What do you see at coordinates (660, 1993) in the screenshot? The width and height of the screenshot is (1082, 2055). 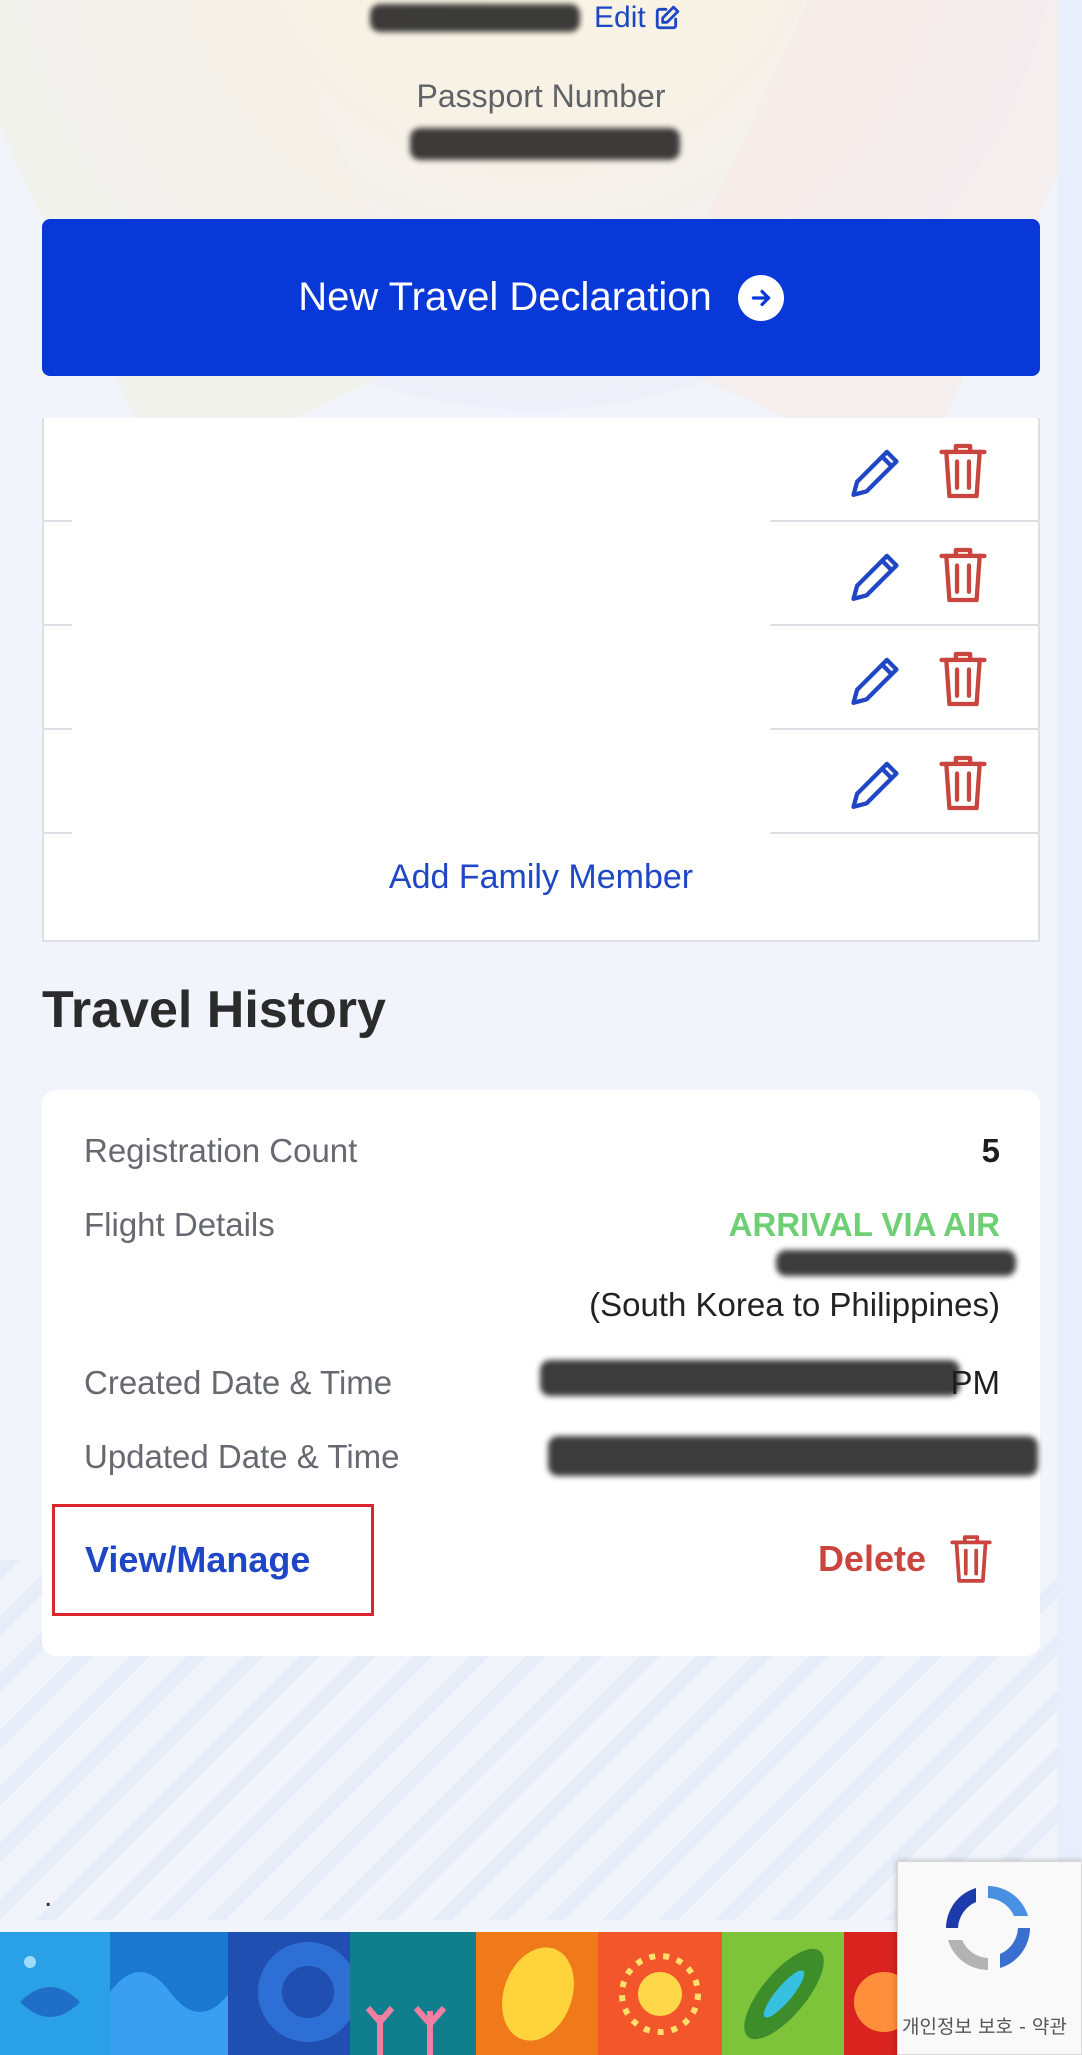 I see `sun-pattern-tile` at bounding box center [660, 1993].